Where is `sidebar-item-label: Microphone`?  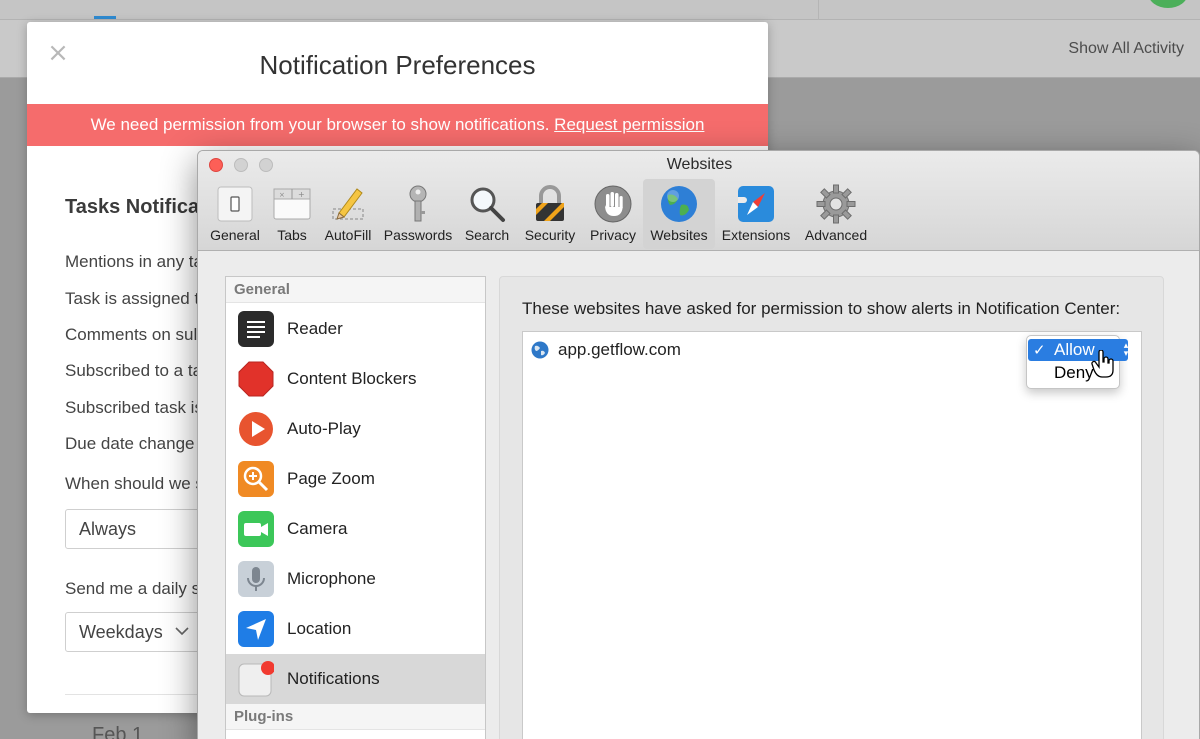 sidebar-item-label: Microphone is located at coordinates (331, 578).